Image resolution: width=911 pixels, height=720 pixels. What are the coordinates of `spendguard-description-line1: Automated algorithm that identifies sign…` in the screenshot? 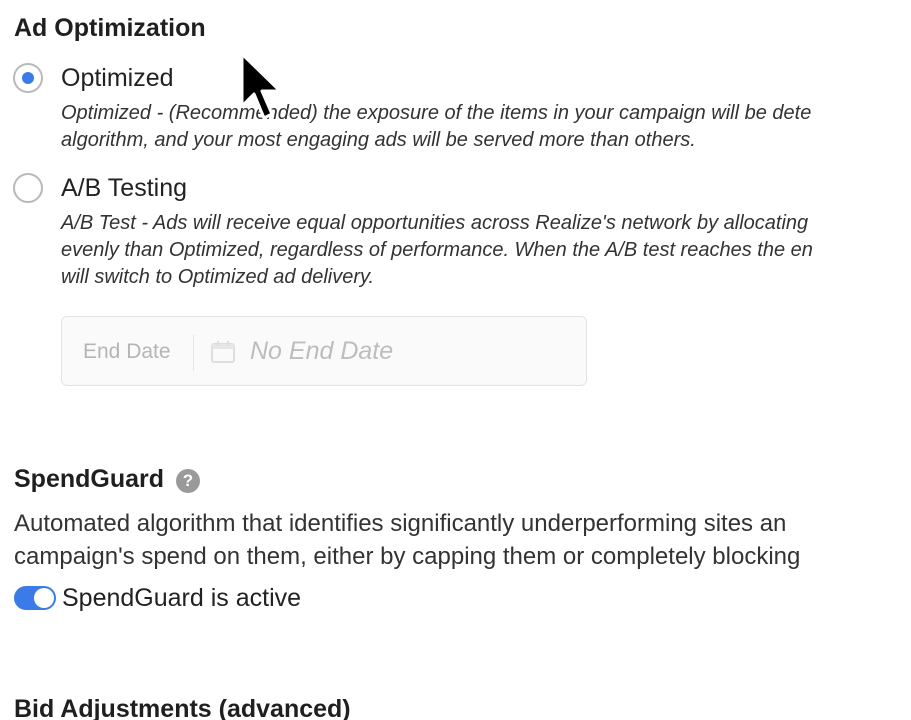 It's located at (400, 523).